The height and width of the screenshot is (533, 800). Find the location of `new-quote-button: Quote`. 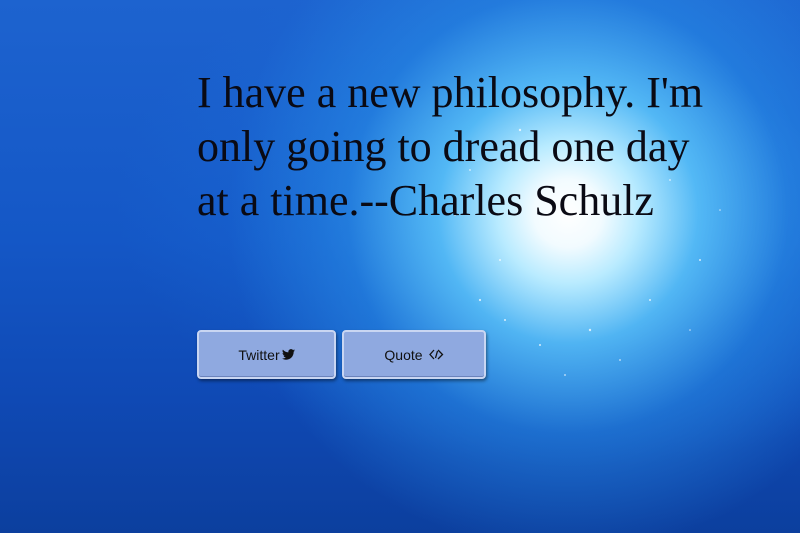

new-quote-button: Quote is located at coordinates (414, 354).